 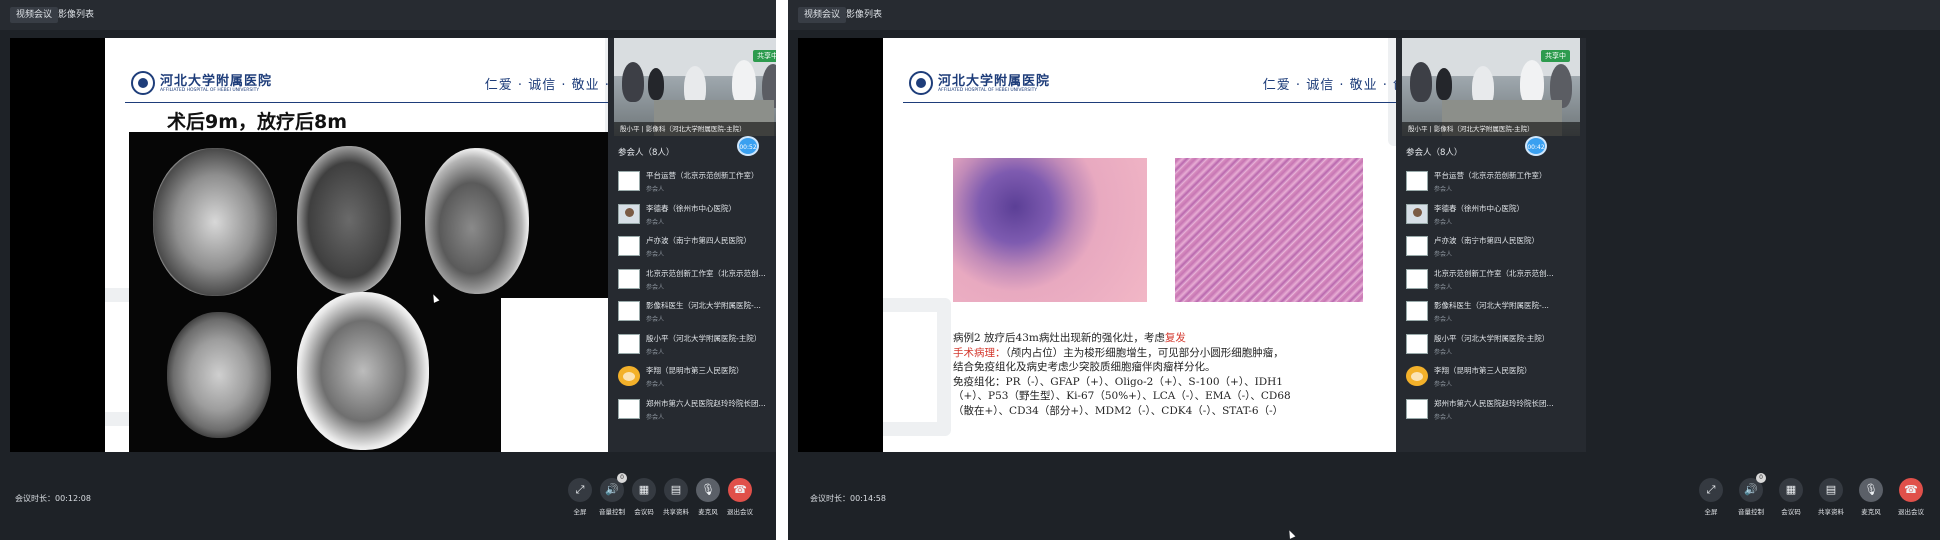 I want to click on leave-meeting-button: ☎ 退出会议, so click(x=1911, y=498).